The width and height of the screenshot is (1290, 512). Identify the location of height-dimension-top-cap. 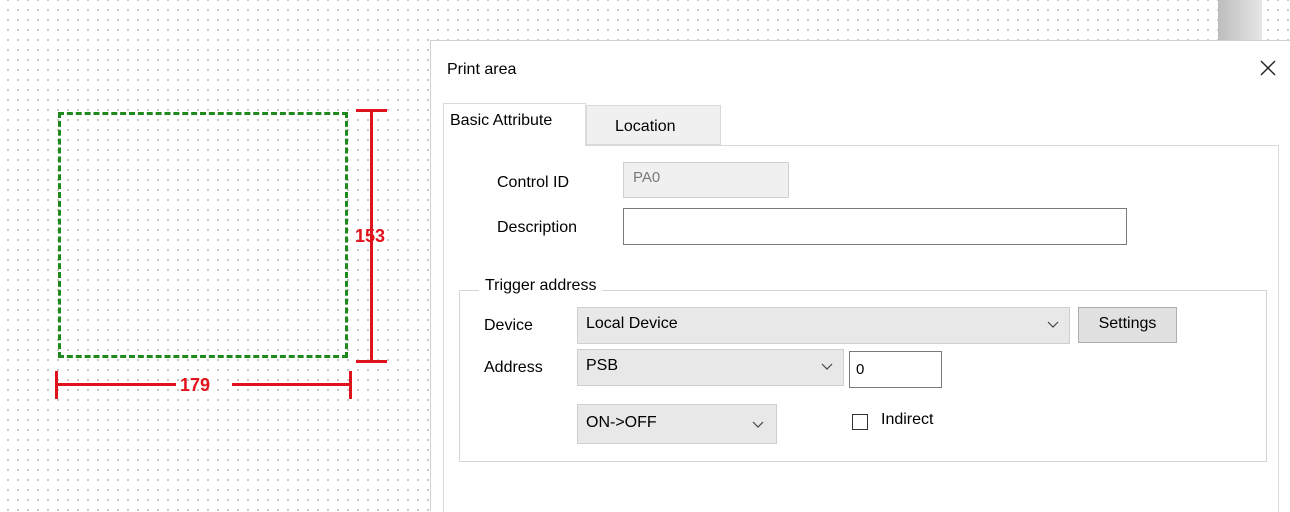
(371, 110).